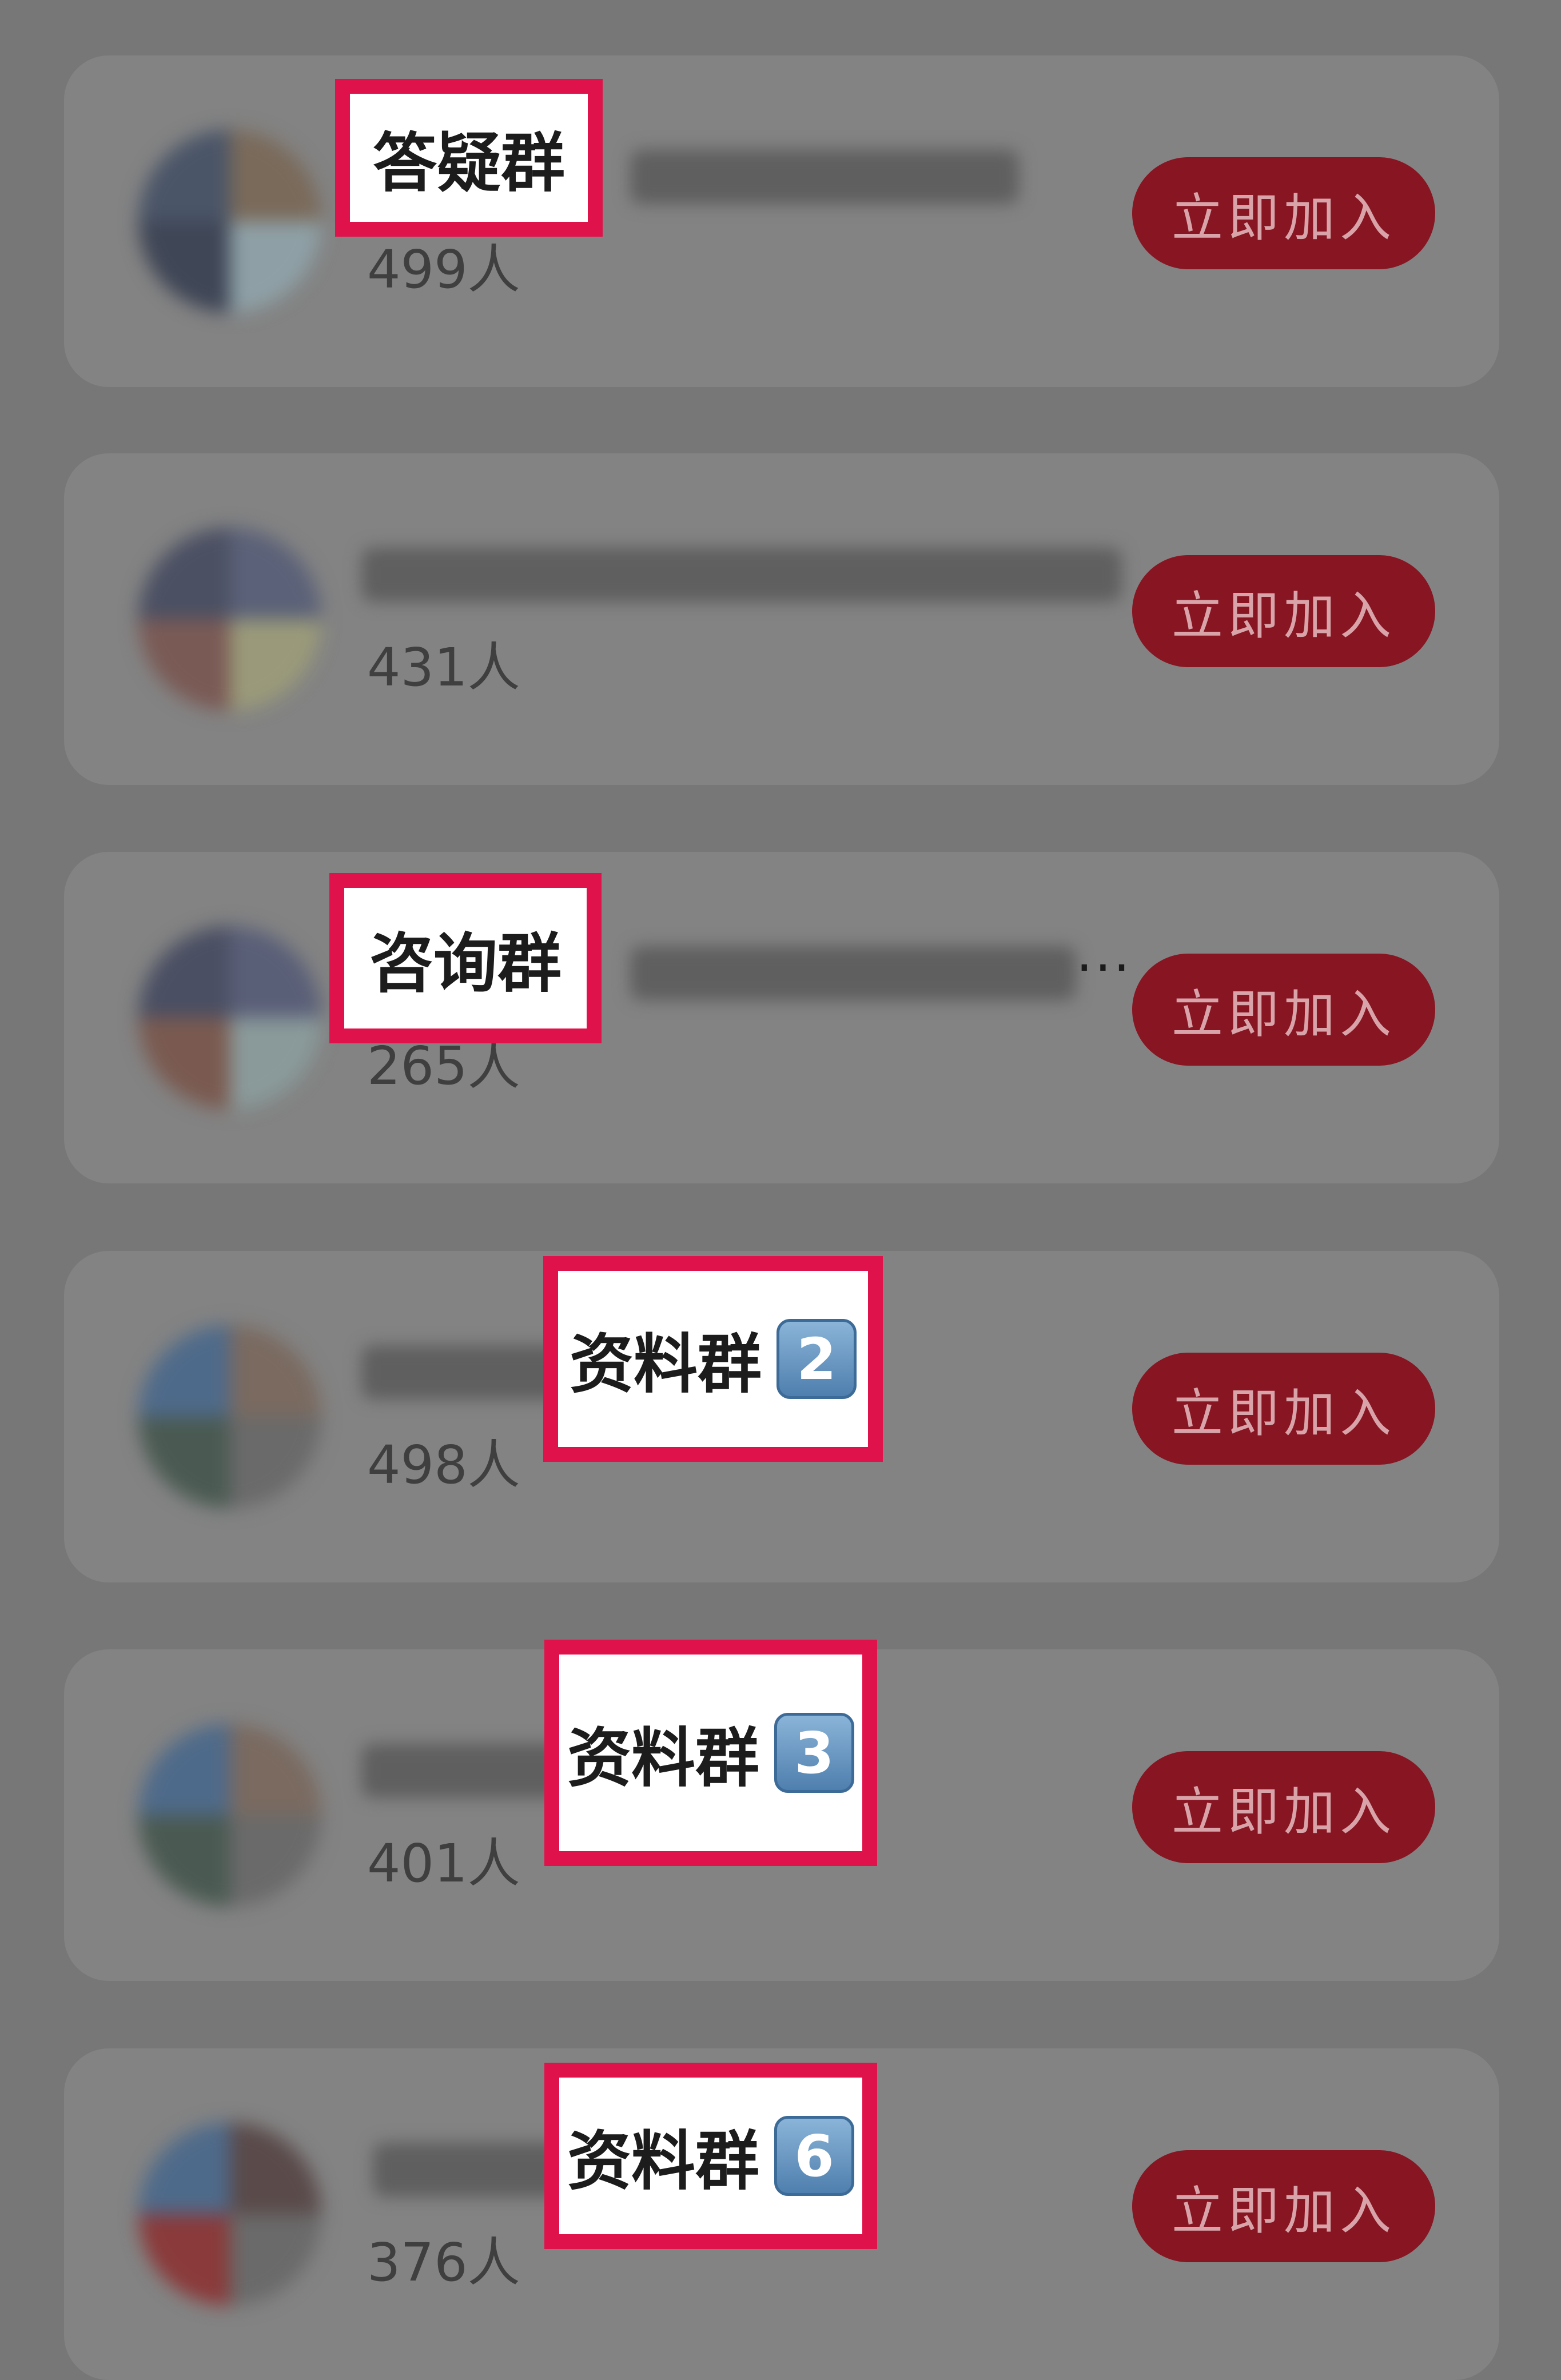 This screenshot has height=2380, width=1561. I want to click on group-type-label: 咨询群, so click(465, 958).